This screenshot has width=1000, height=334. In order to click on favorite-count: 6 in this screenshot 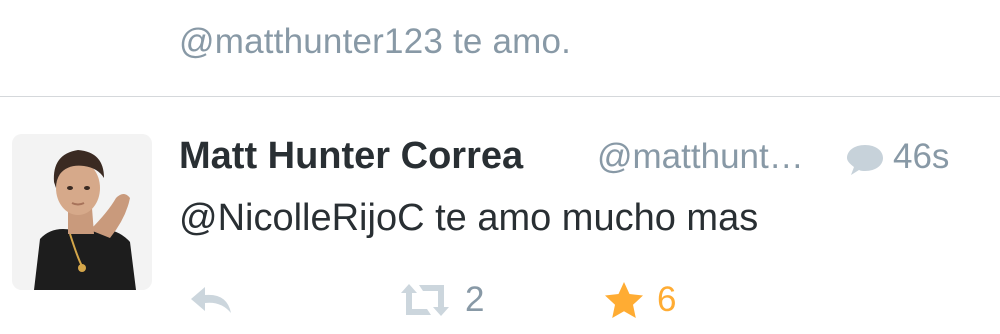, I will do `click(667, 299)`.